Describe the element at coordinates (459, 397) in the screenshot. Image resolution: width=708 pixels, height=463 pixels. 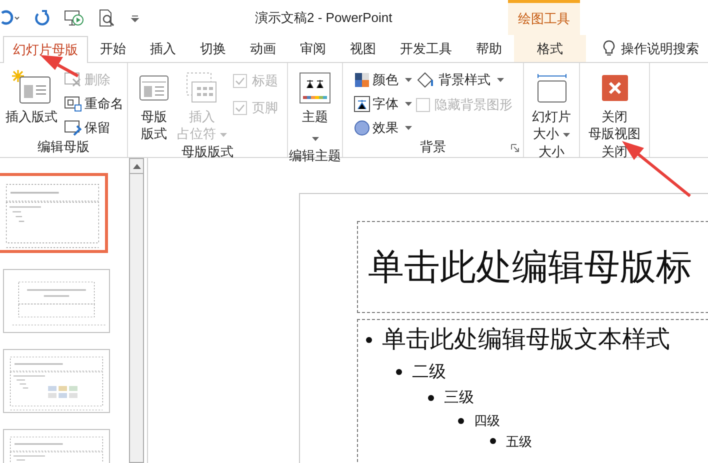
I see `bullet-text: 三级` at that location.